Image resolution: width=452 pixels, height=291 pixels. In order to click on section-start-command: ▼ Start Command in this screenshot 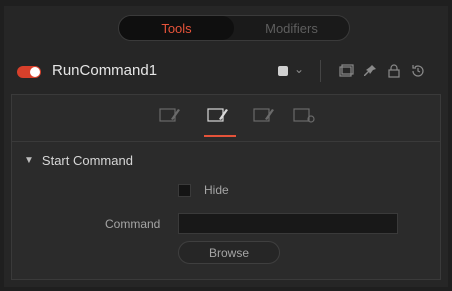, I will do `click(78, 160)`.